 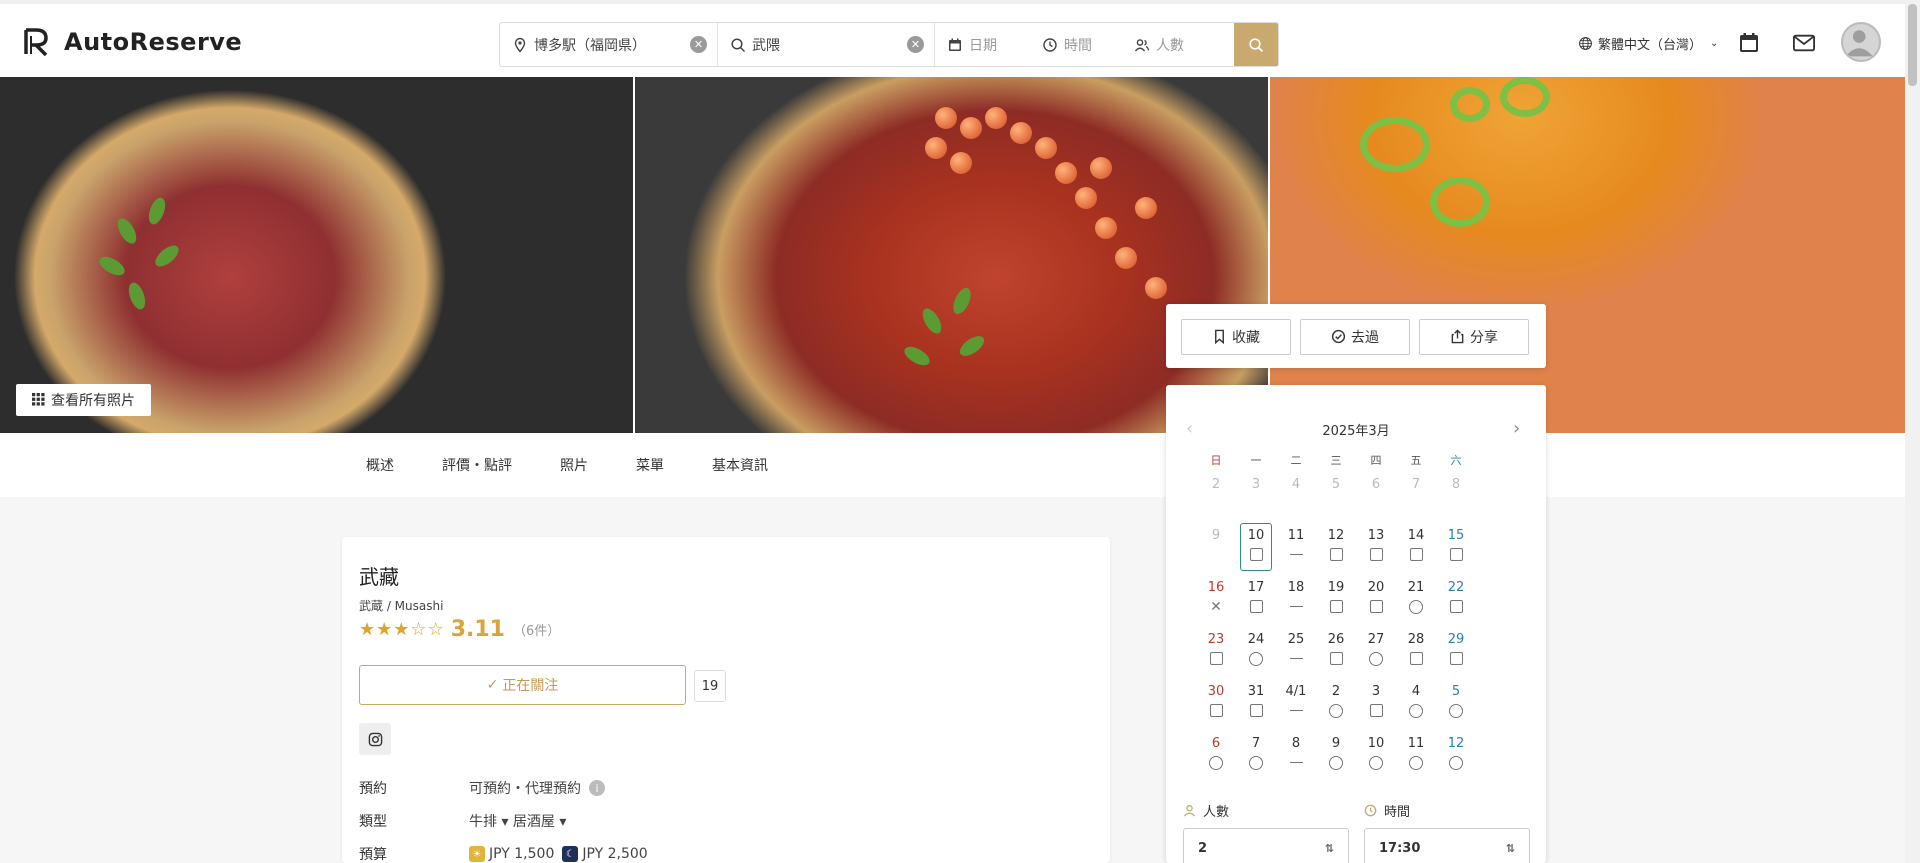 I want to click on date-field: 日期, so click(x=982, y=44).